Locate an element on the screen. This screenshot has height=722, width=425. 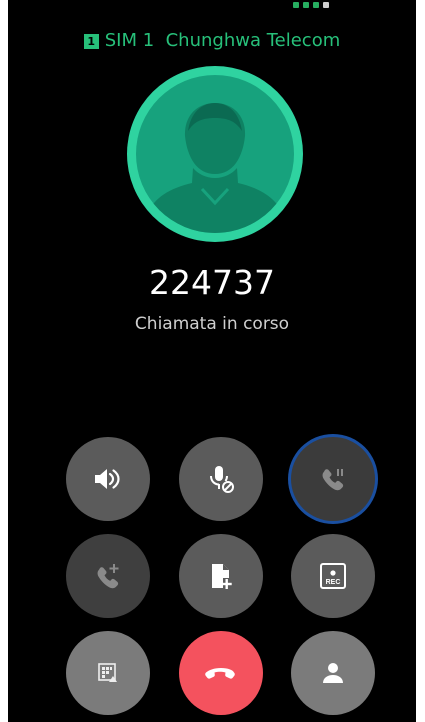
speaker-button is located at coordinates (108, 479).